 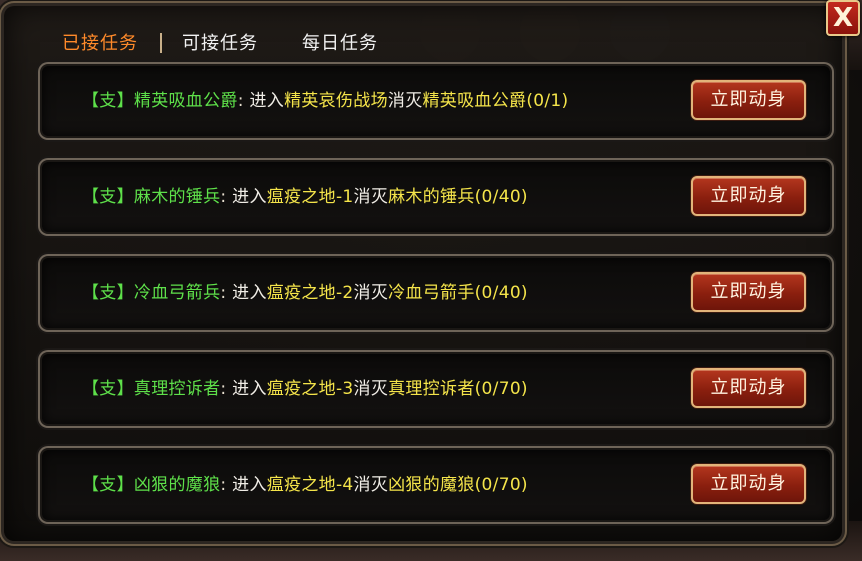 What do you see at coordinates (310, 293) in the screenshot?
I see `quest-location: 瘟疫之地-2` at bounding box center [310, 293].